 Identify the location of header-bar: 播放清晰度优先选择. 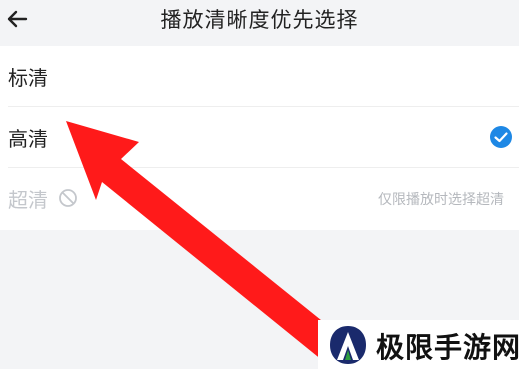
(259, 22).